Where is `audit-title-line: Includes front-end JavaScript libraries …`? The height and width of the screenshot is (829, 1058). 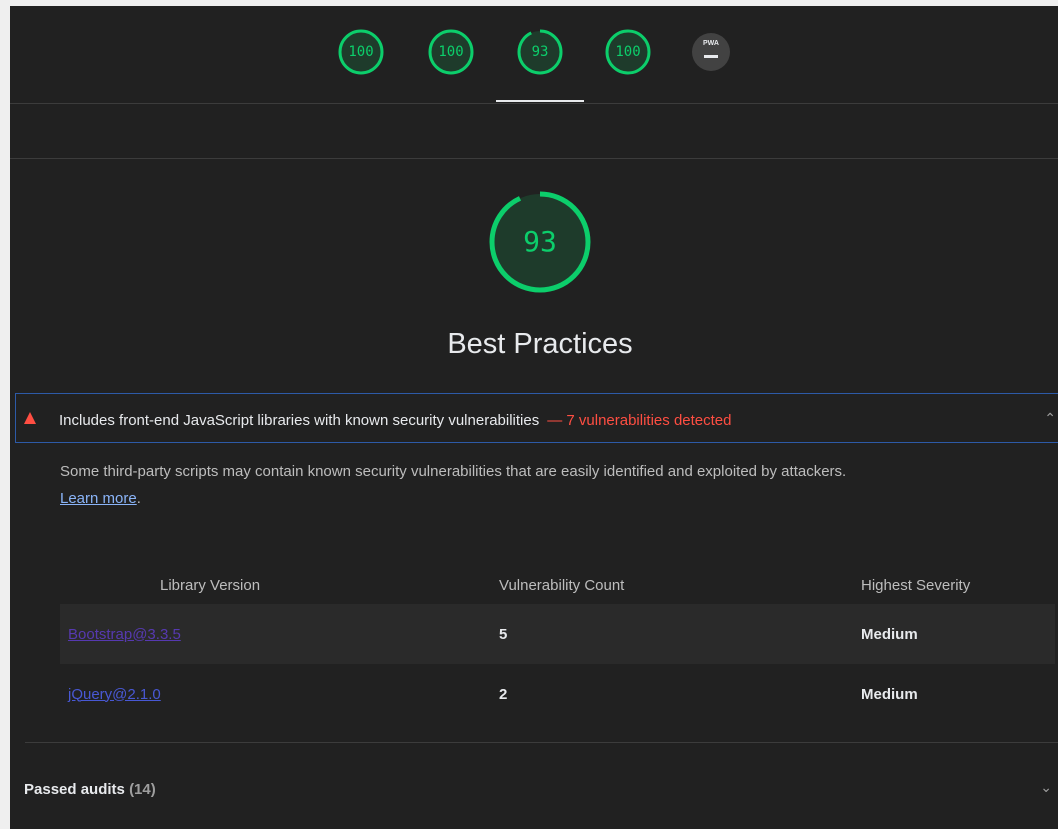 audit-title-line: Includes front-end JavaScript libraries … is located at coordinates (395, 420).